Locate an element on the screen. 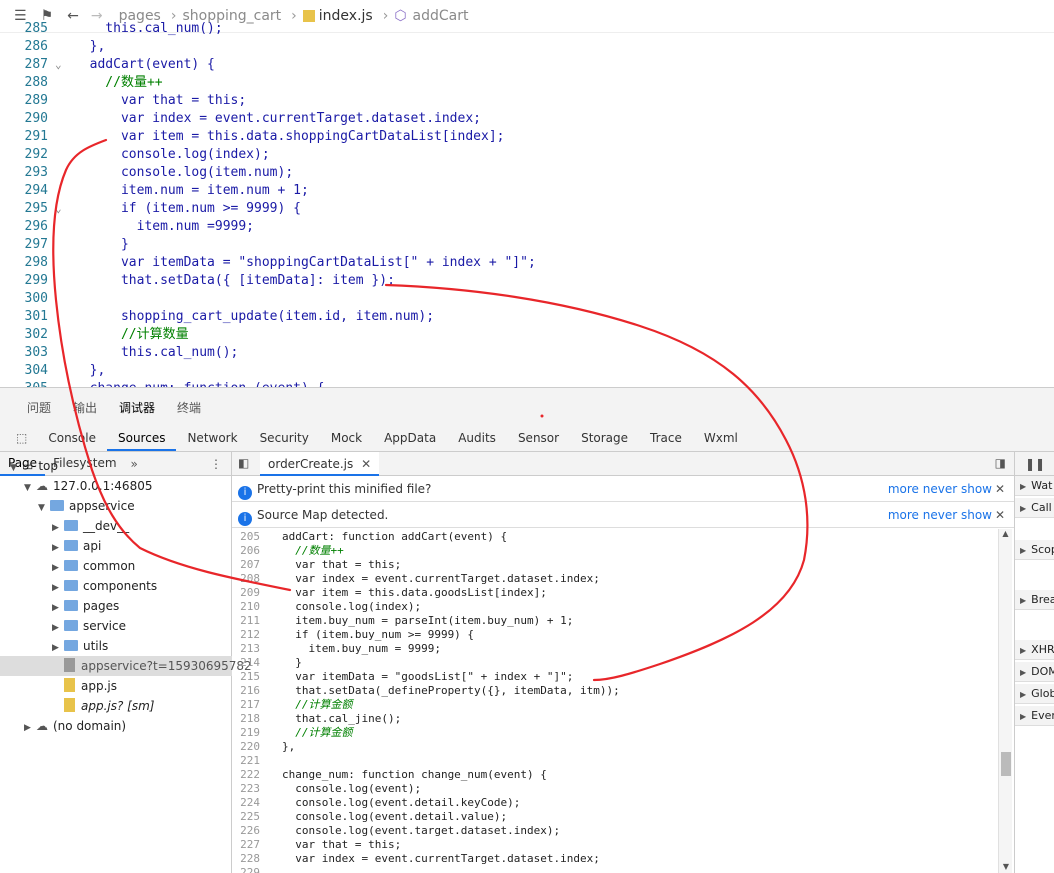 The image size is (1054, 873). code-line: 294 item.num = item.num + 1; is located at coordinates (527, 191).